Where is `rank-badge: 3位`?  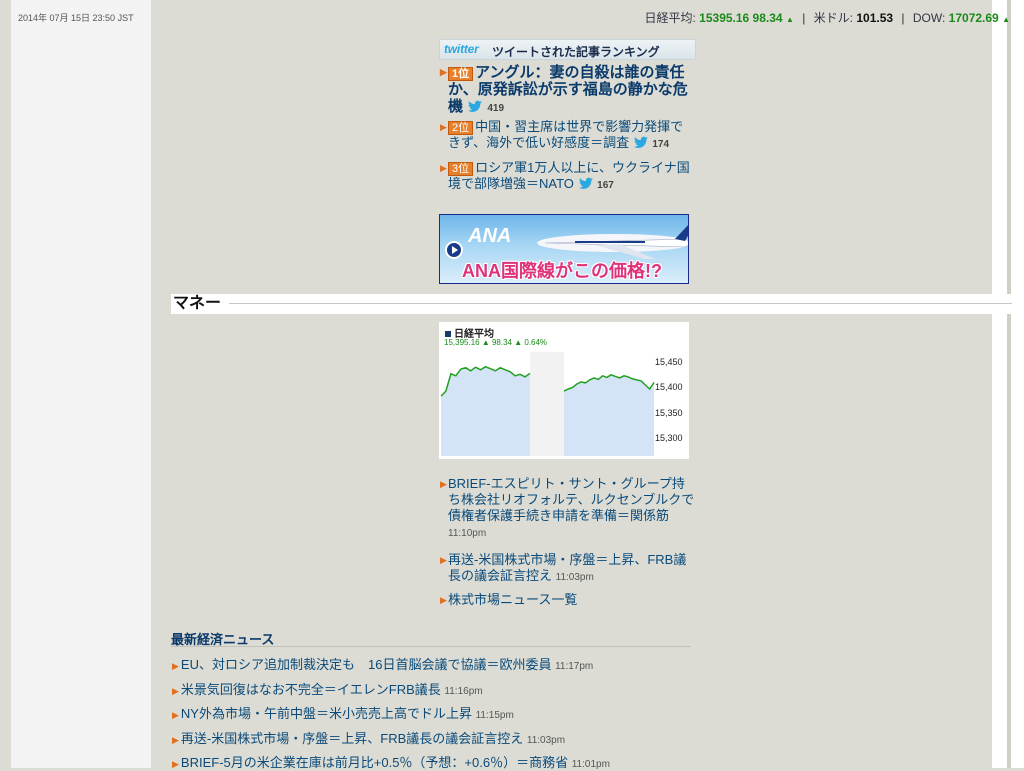 rank-badge: 3位 is located at coordinates (461, 169).